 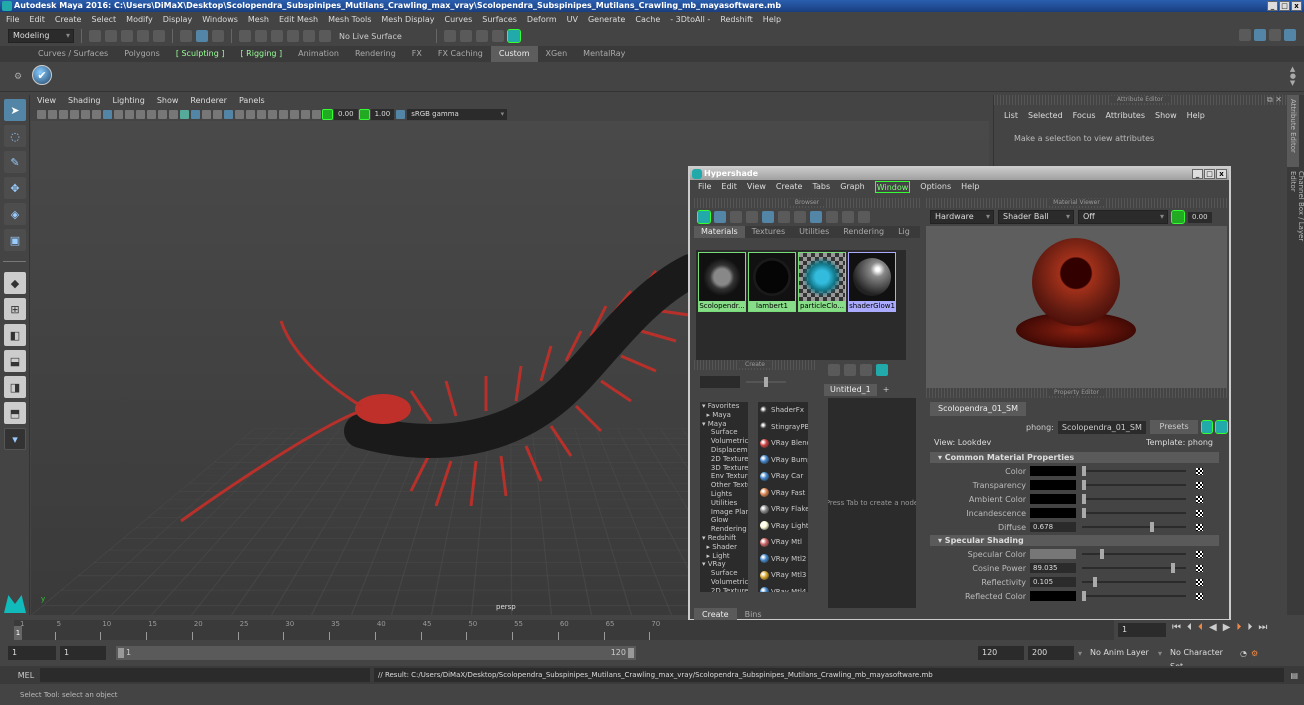 I want to click on minimize-button: _, so click(x=1272, y=6).